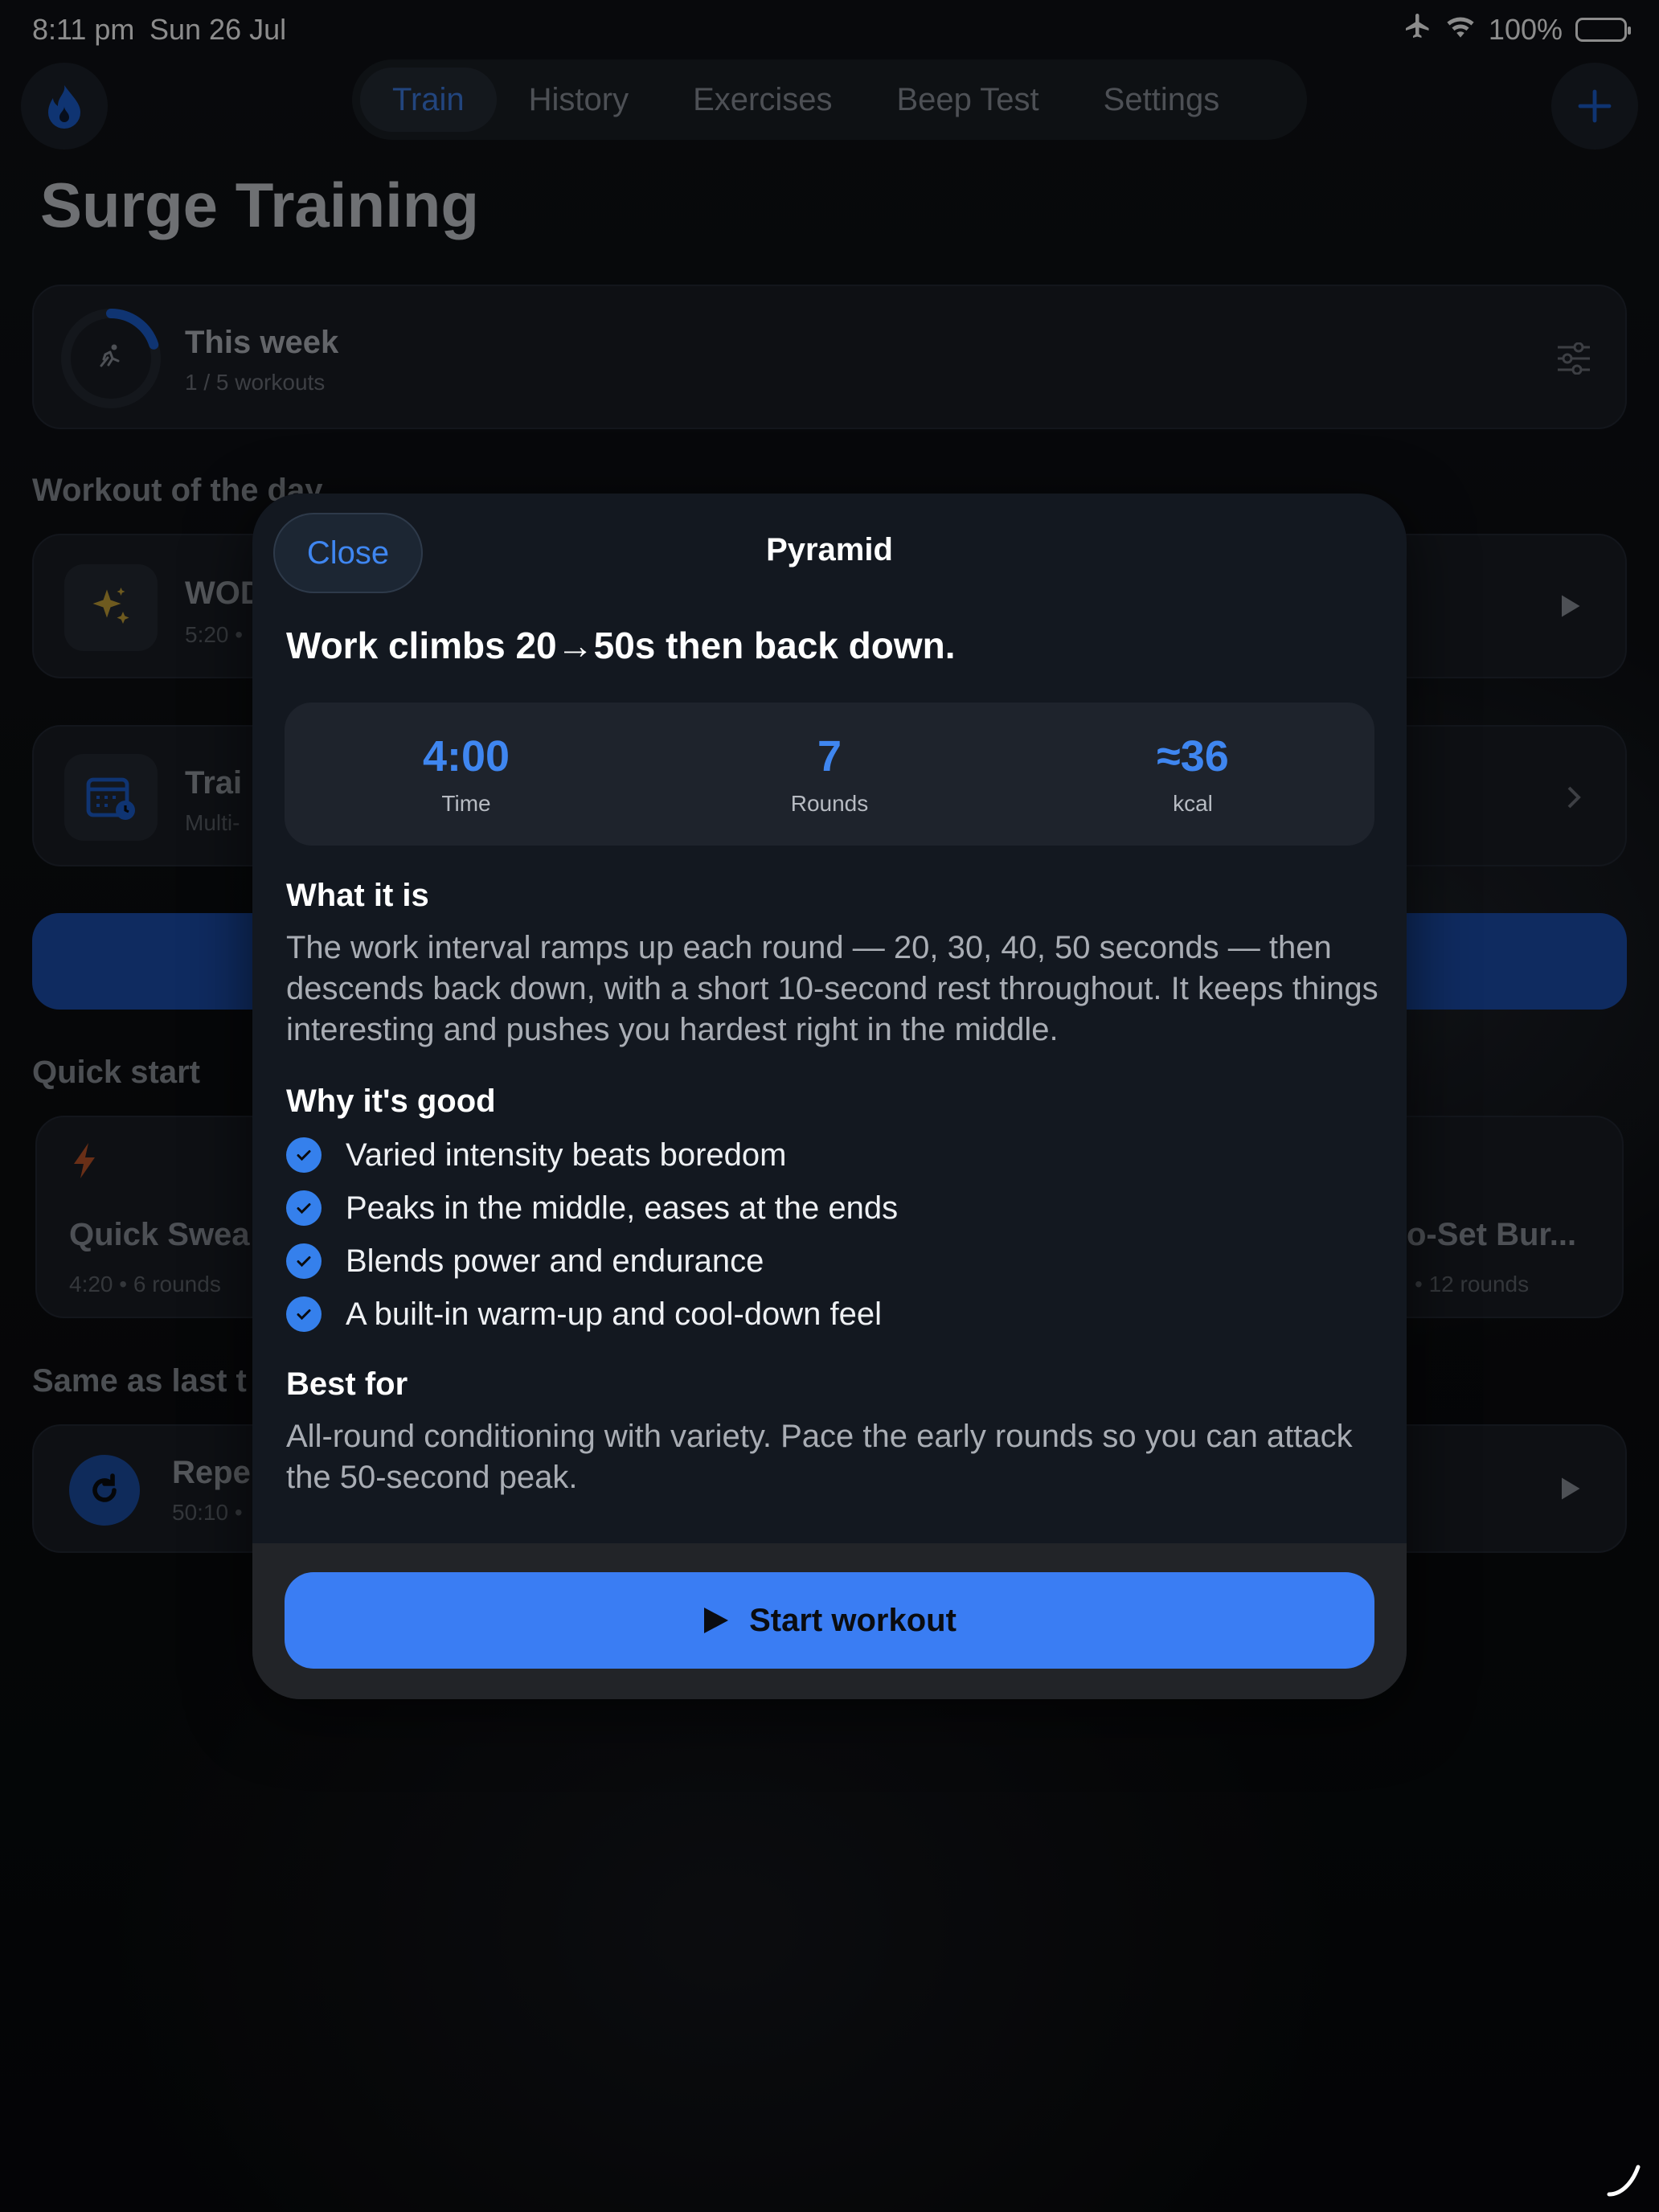 The height and width of the screenshot is (2212, 1659). What do you see at coordinates (1193, 803) in the screenshot?
I see `stat-label: kcal` at bounding box center [1193, 803].